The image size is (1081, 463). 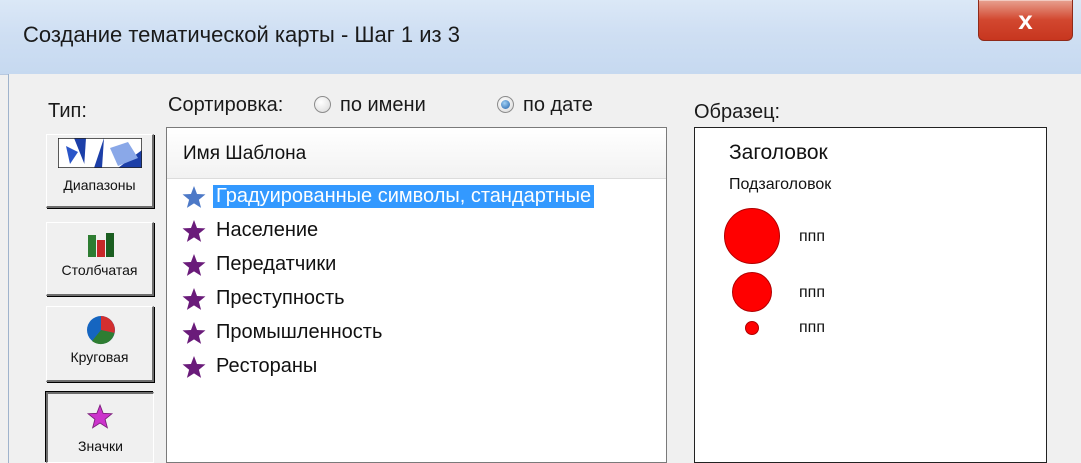 What do you see at coordinates (322, 104) in the screenshot?
I see `sort-by-name-radio` at bounding box center [322, 104].